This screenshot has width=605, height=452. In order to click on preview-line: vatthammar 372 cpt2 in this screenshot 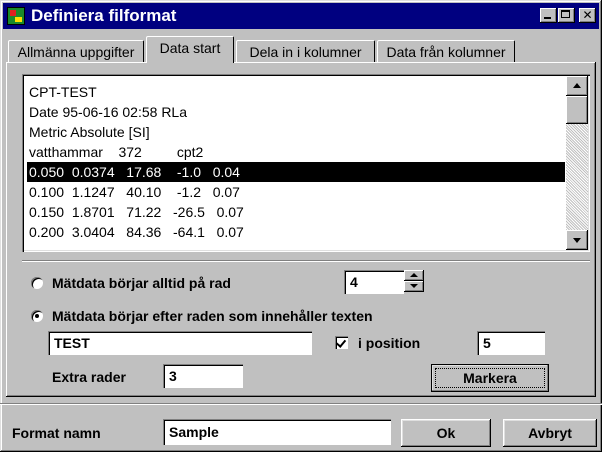, I will do `click(296, 152)`.